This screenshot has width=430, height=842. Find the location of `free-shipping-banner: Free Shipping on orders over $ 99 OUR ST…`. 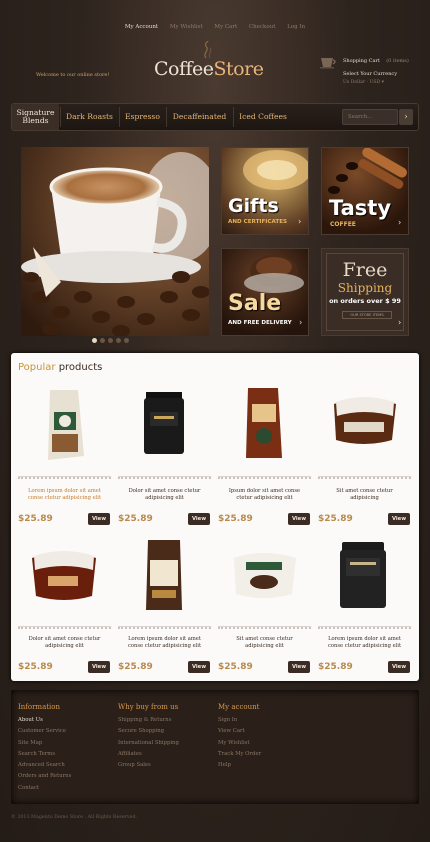

free-shipping-banner: Free Shipping on orders over $ 99 OUR ST… is located at coordinates (365, 292).